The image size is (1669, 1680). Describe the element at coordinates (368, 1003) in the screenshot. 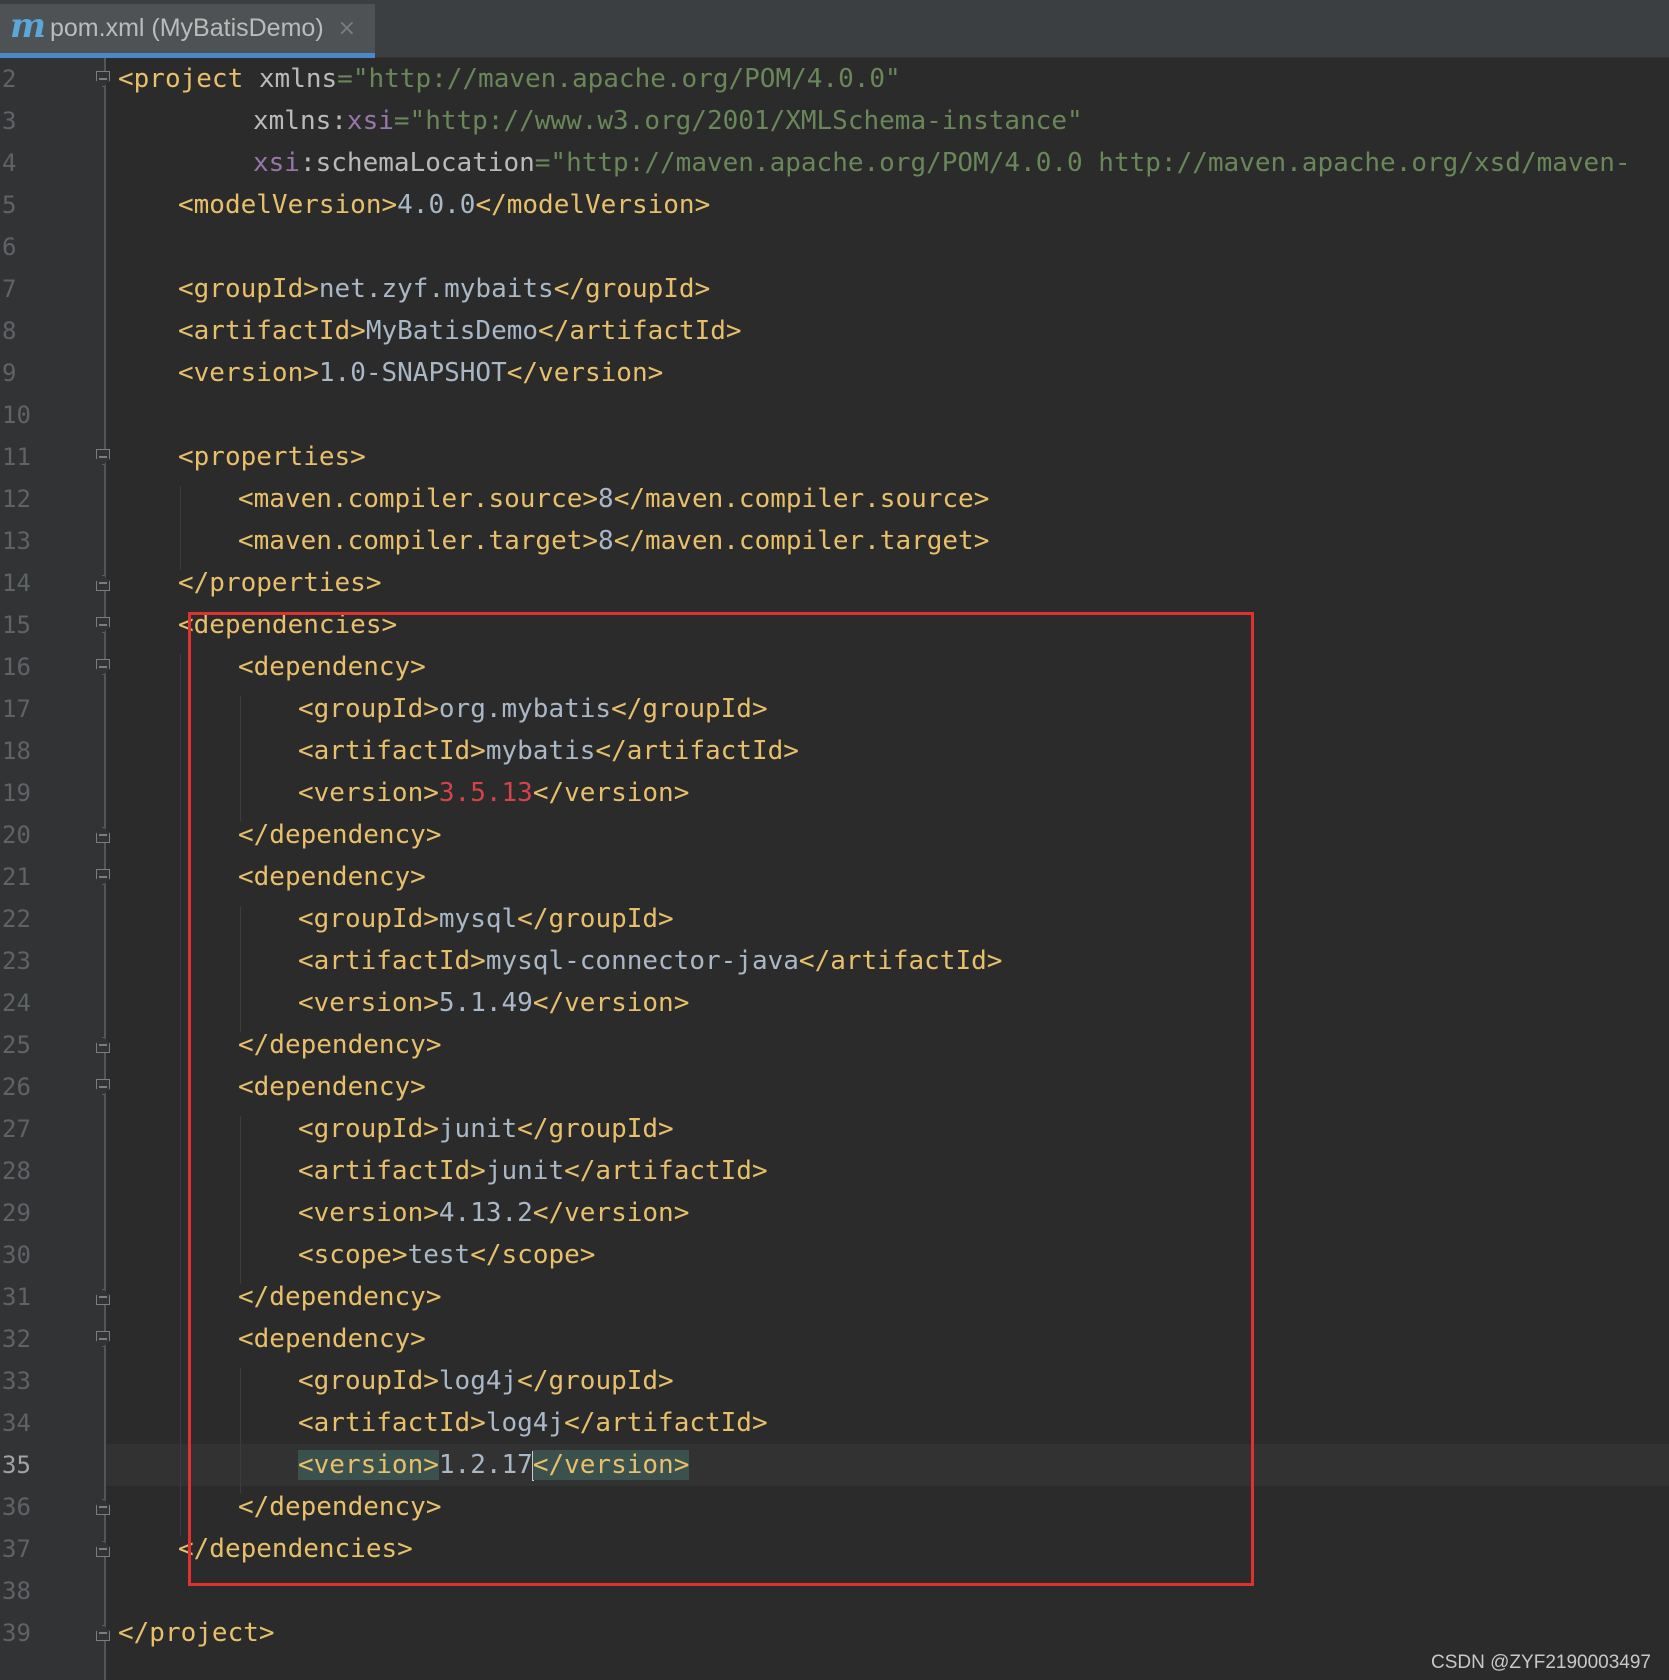

I see `code-token: <version>` at that location.